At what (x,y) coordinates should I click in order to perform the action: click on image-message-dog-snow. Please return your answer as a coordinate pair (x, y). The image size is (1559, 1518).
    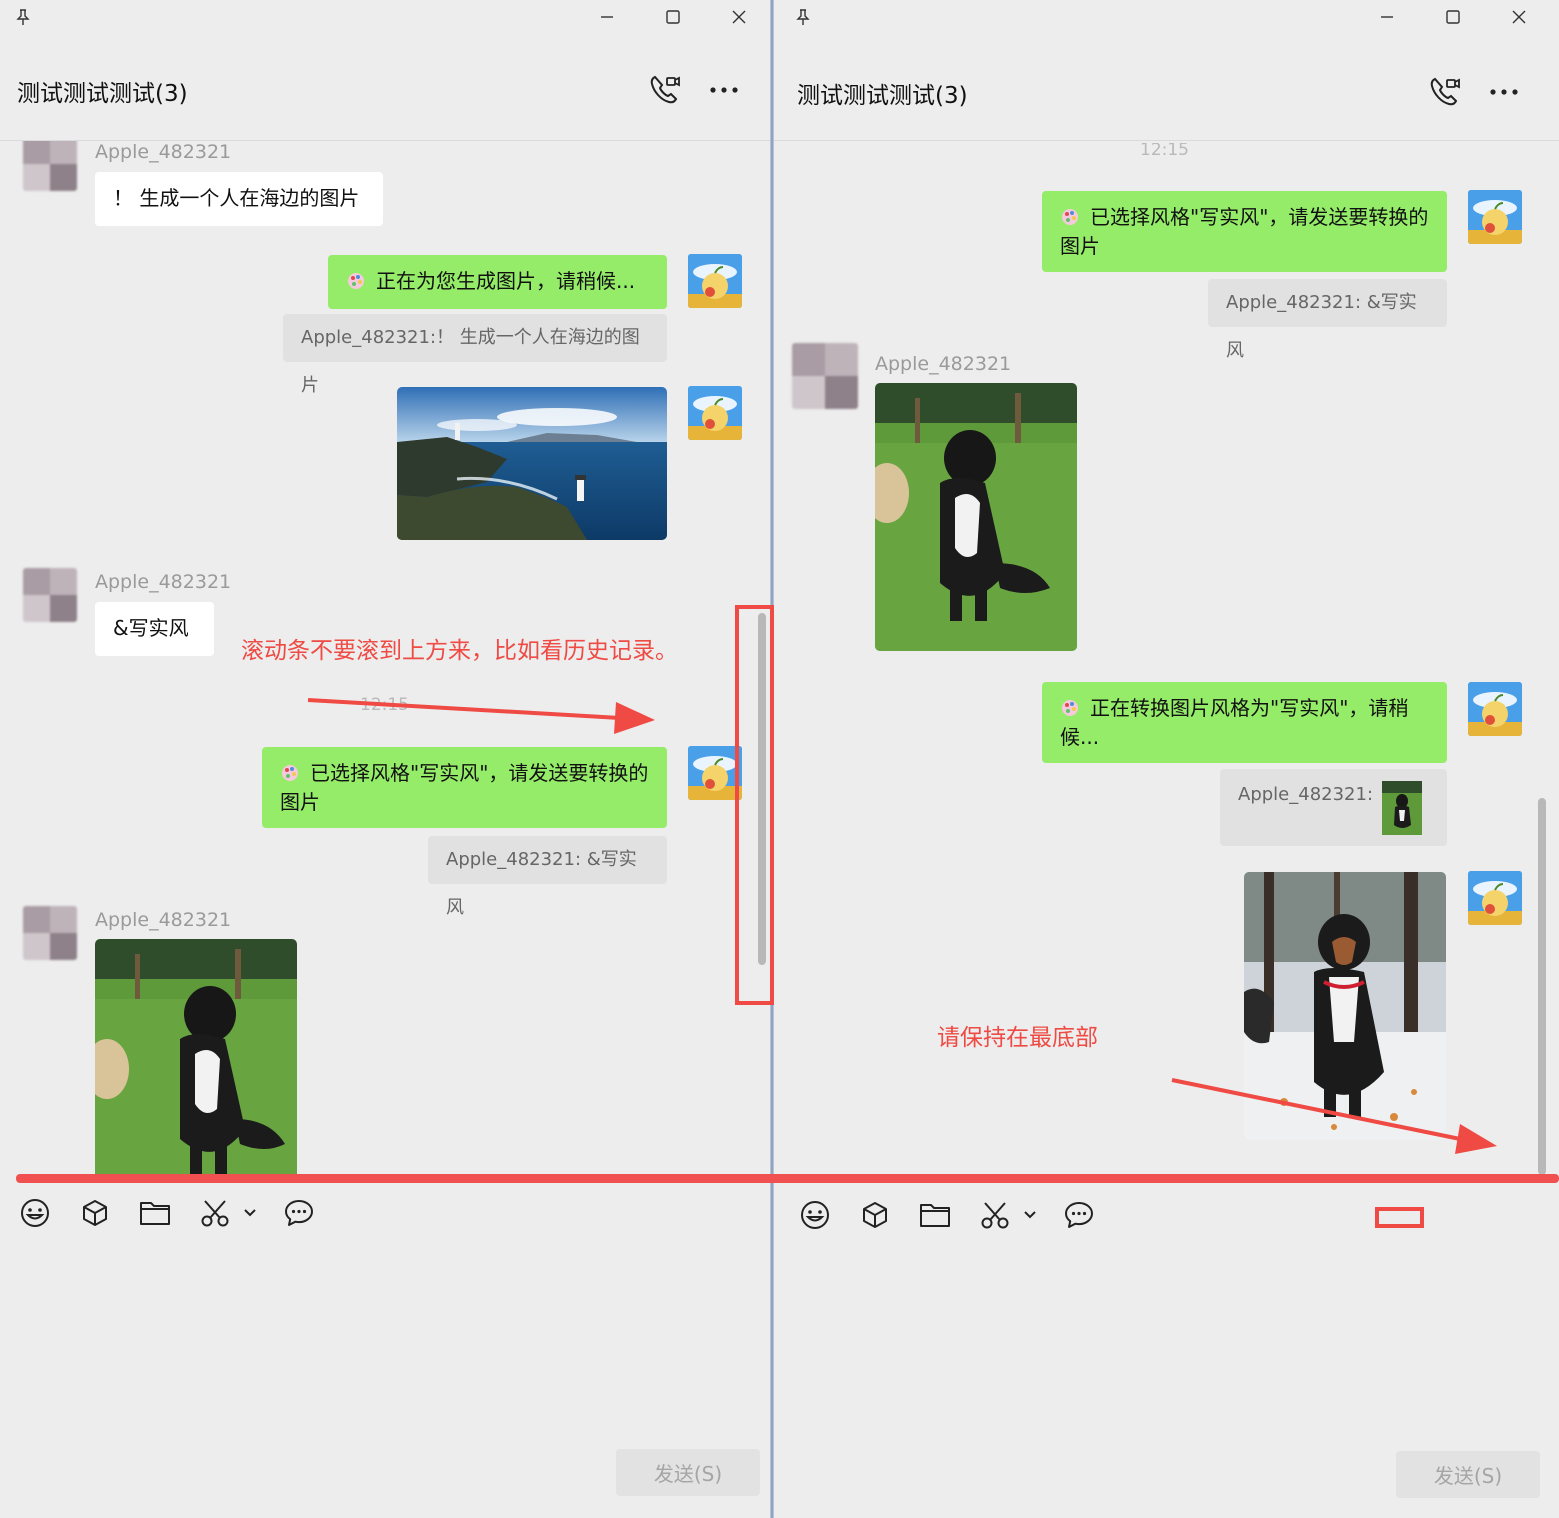
    Looking at the image, I should click on (1345, 1006).